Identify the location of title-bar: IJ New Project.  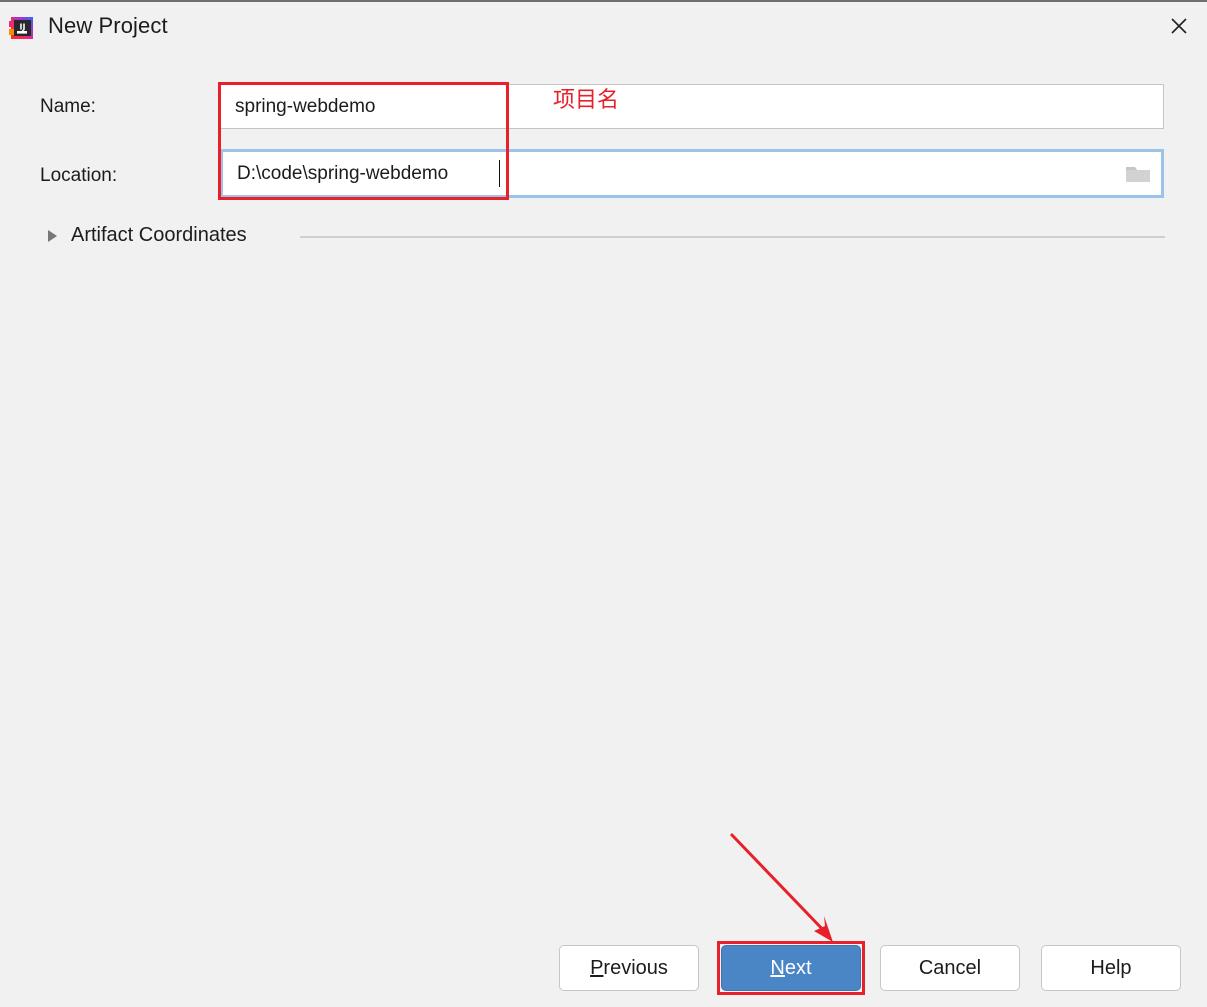
(603, 28).